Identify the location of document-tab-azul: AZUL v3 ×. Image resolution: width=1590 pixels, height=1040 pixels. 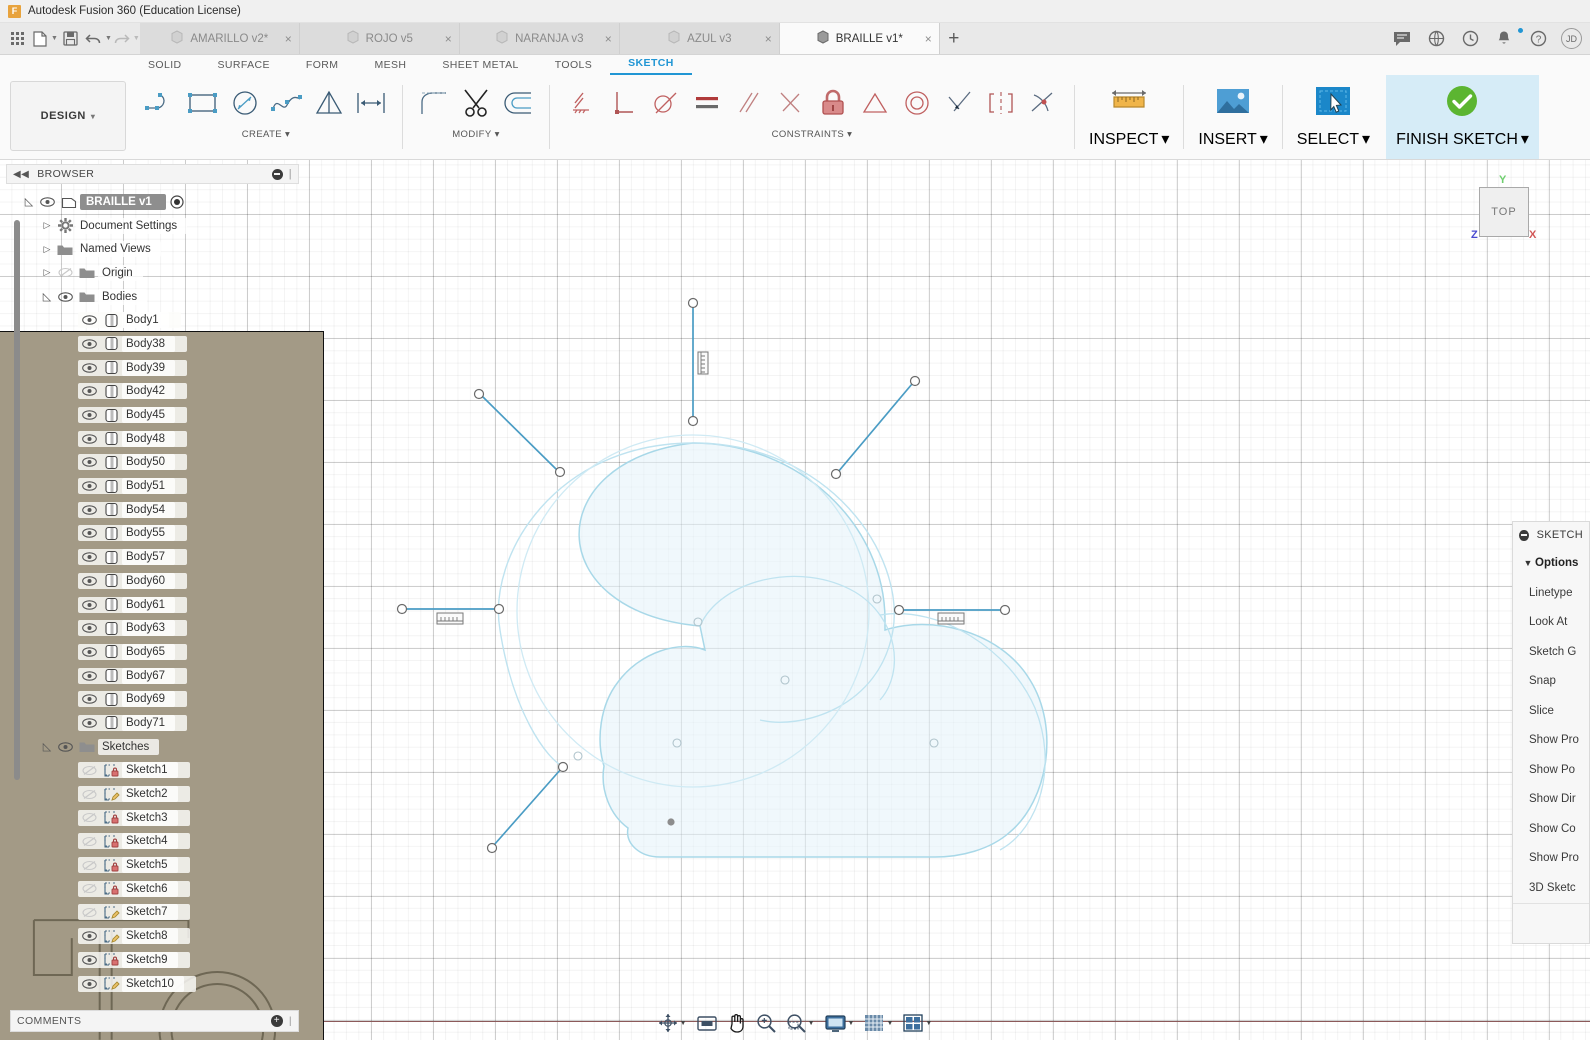
(699, 38).